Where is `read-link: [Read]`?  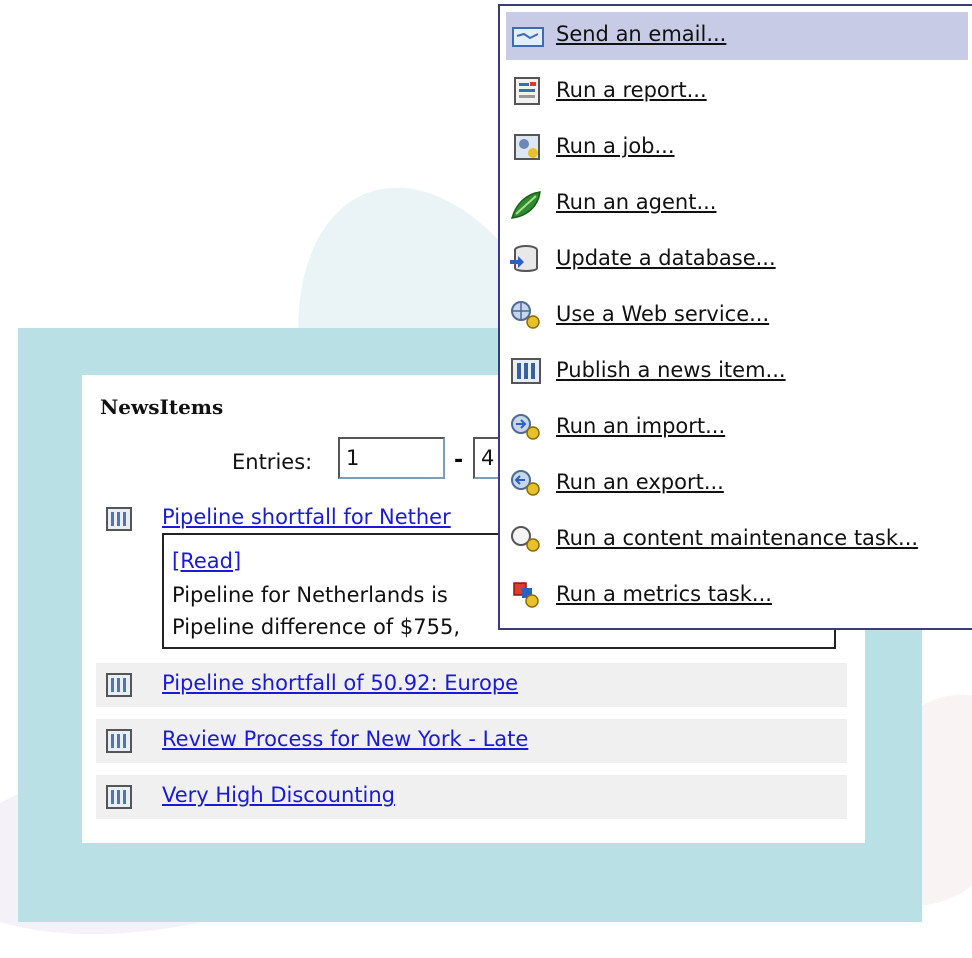 read-link: [Read] is located at coordinates (206, 561).